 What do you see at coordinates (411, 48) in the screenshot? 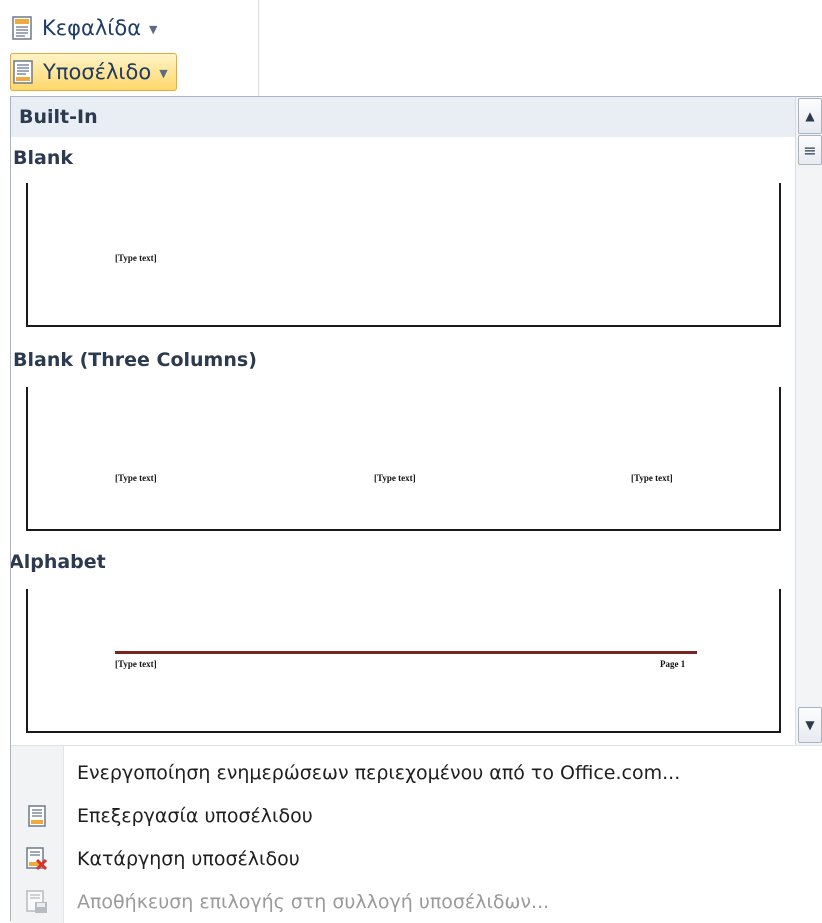
I see `ribbon: Κεφαλίδα ▼ Υποσέλιδο ▼` at bounding box center [411, 48].